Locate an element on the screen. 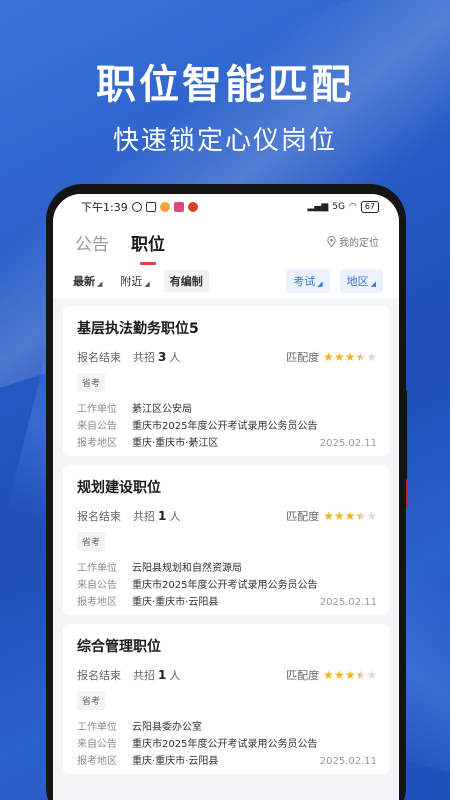 The height and width of the screenshot is (800, 450). filter-nearby-label: 附近 is located at coordinates (131, 281).